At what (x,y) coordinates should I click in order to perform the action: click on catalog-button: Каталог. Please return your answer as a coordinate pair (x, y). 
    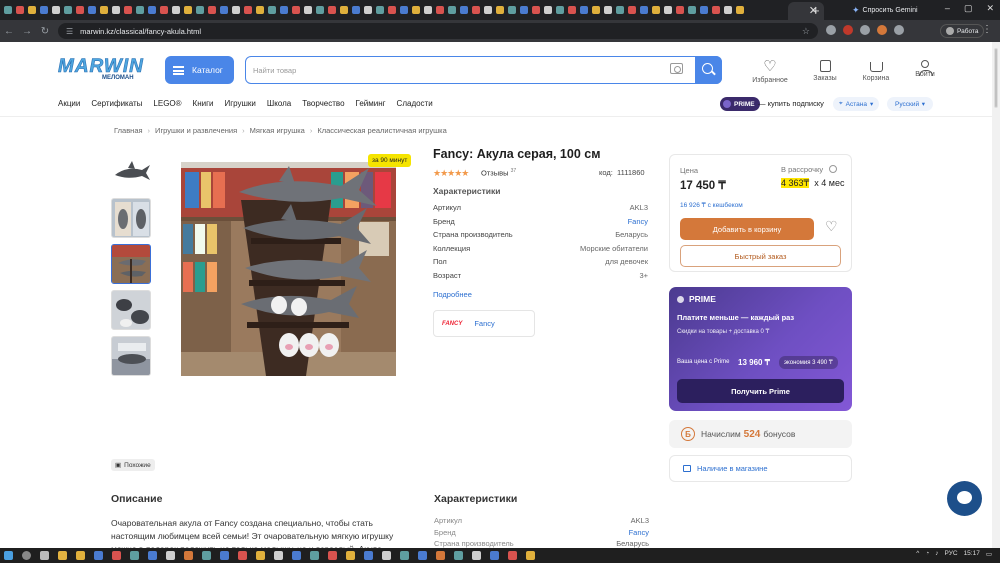
    Looking at the image, I should click on (199, 70).